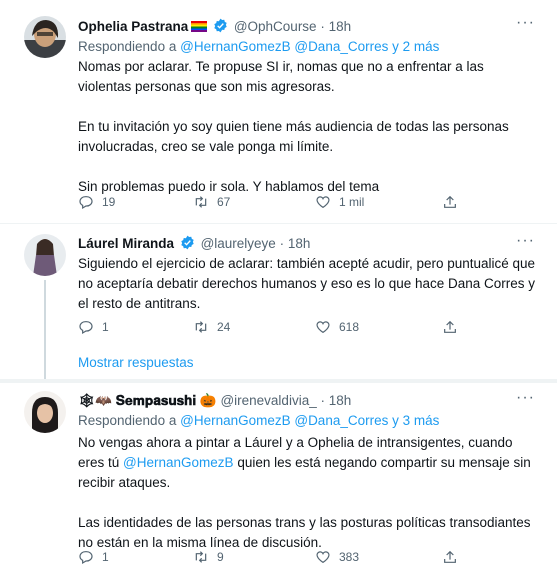 The height and width of the screenshot is (583, 557). Describe the element at coordinates (278, 559) in the screenshot. I see `tweet-actions: 1 9 383` at that location.